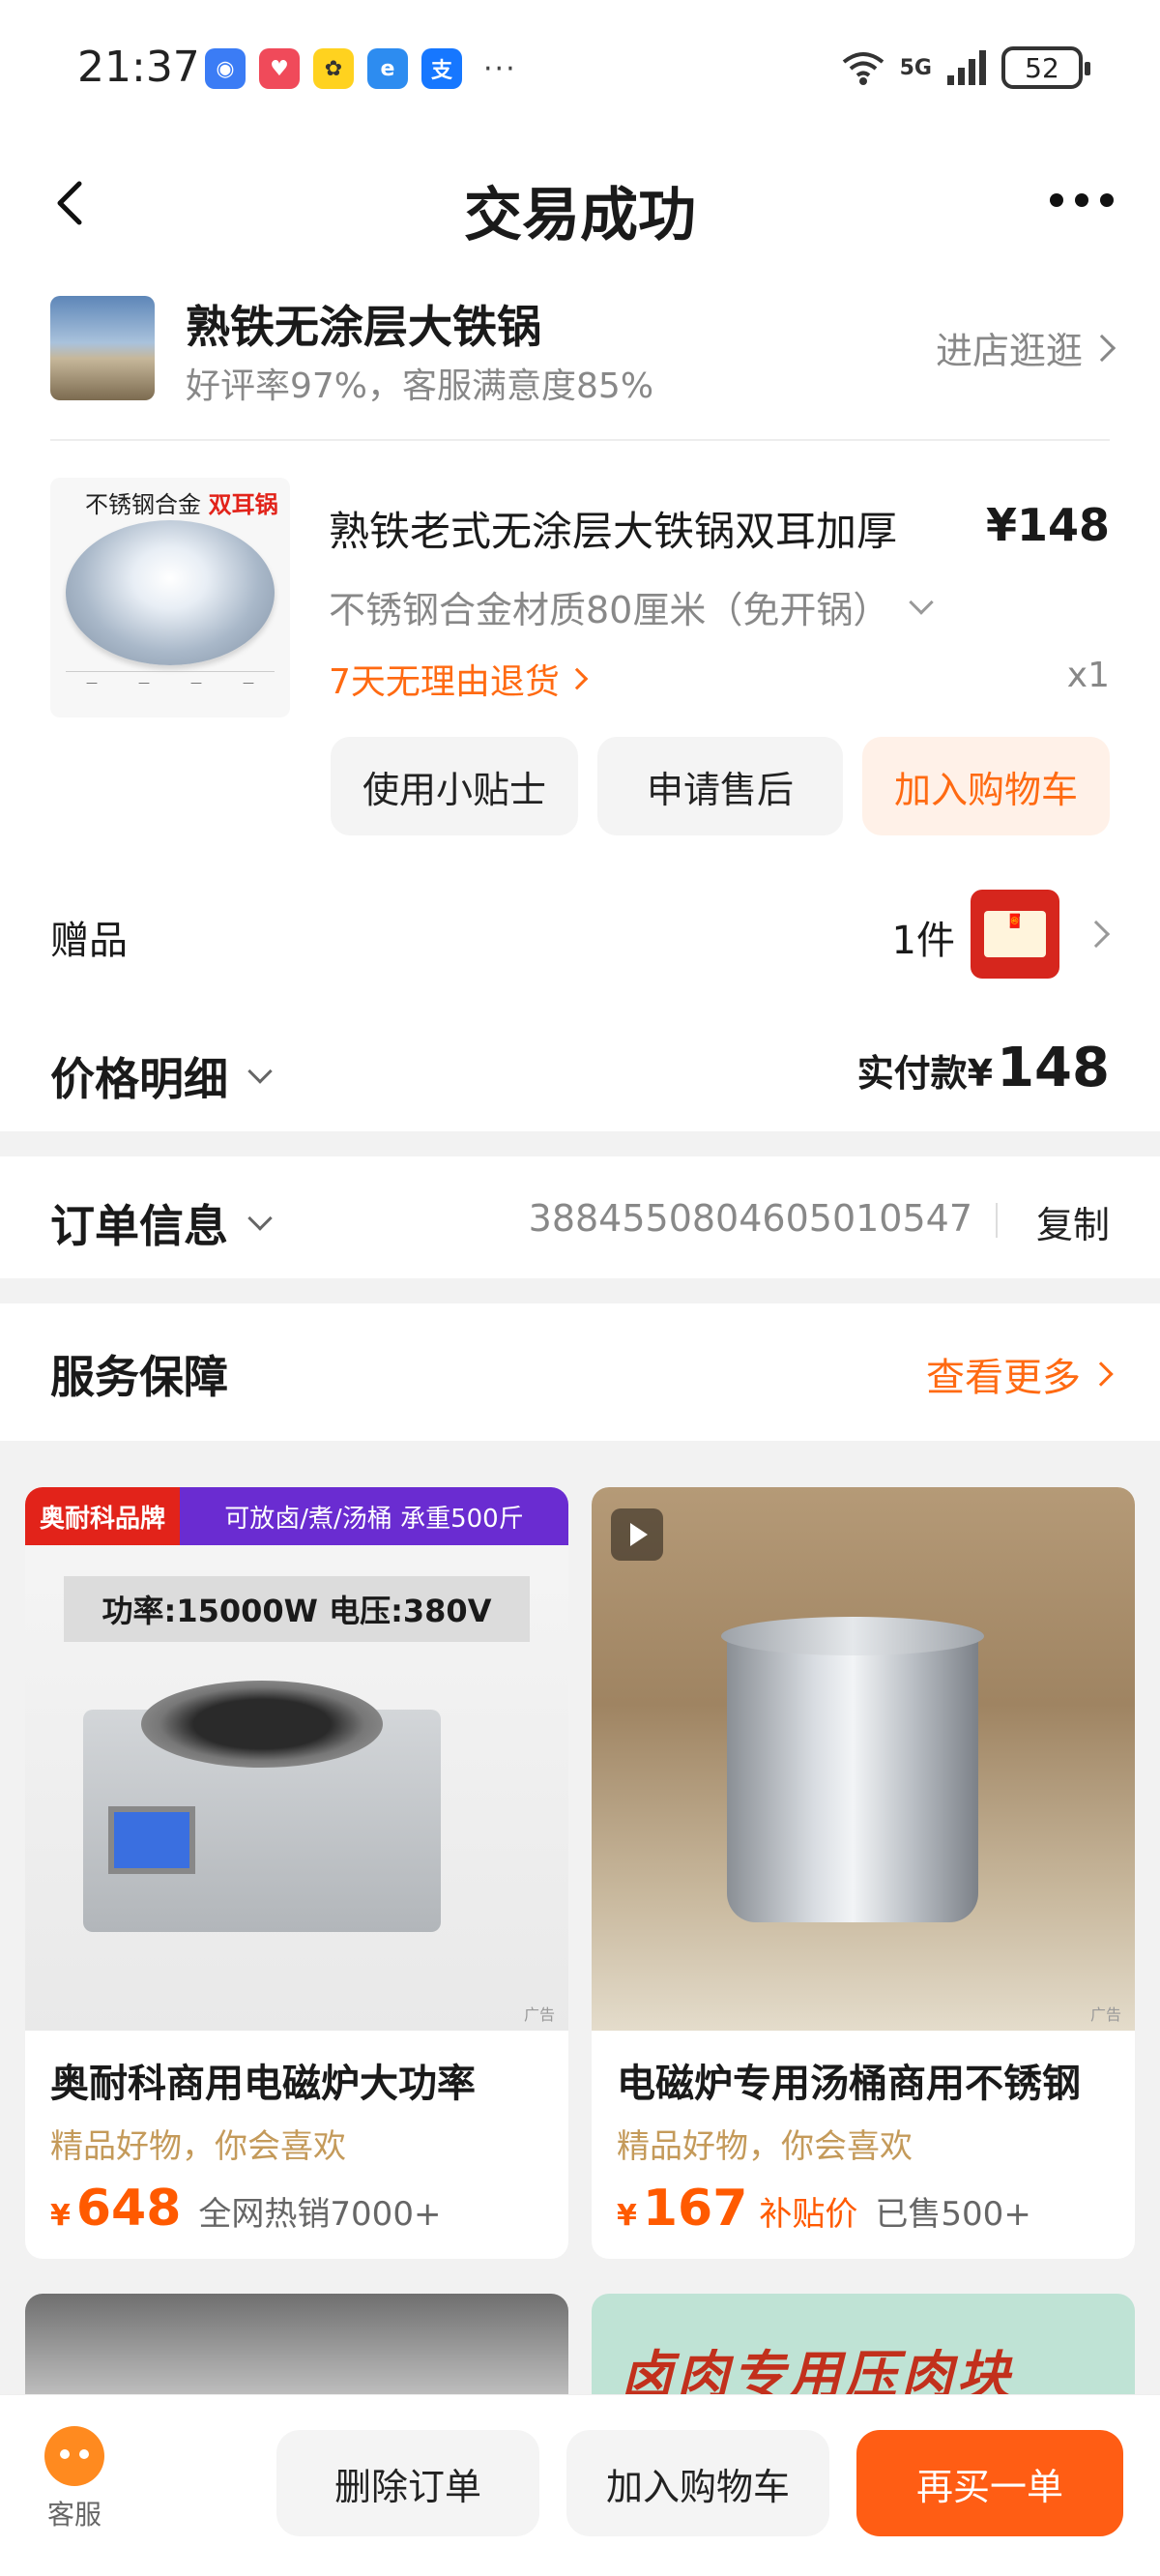 Image resolution: width=1160 pixels, height=2576 pixels. I want to click on app-notification-icon: ◉, so click(225, 68).